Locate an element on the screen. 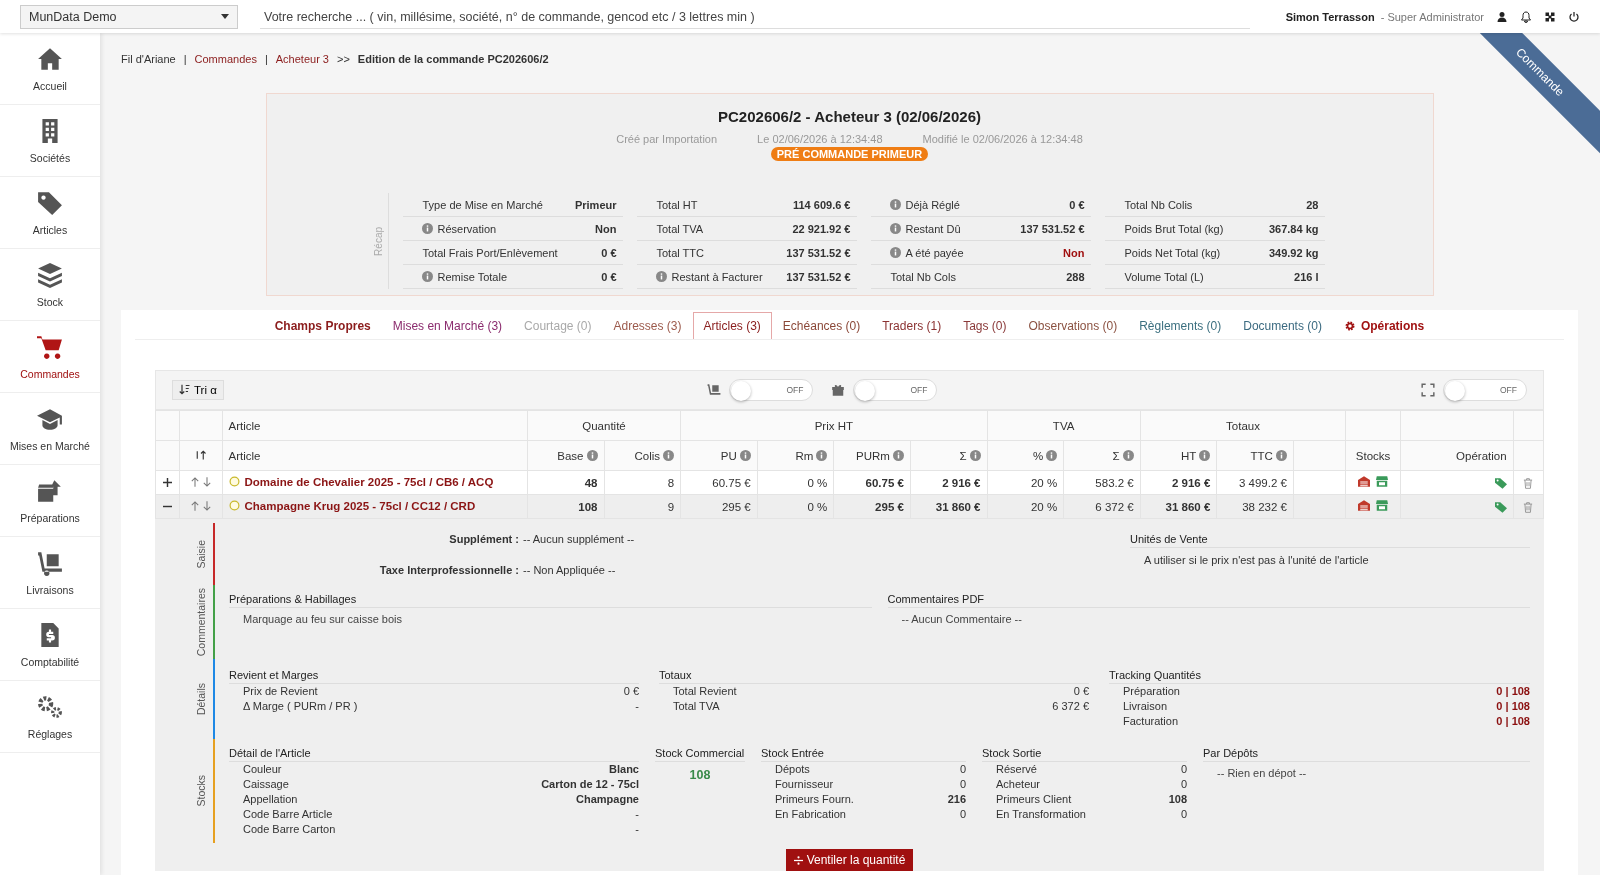  recap-label-text: Total TTC is located at coordinates (680, 252).